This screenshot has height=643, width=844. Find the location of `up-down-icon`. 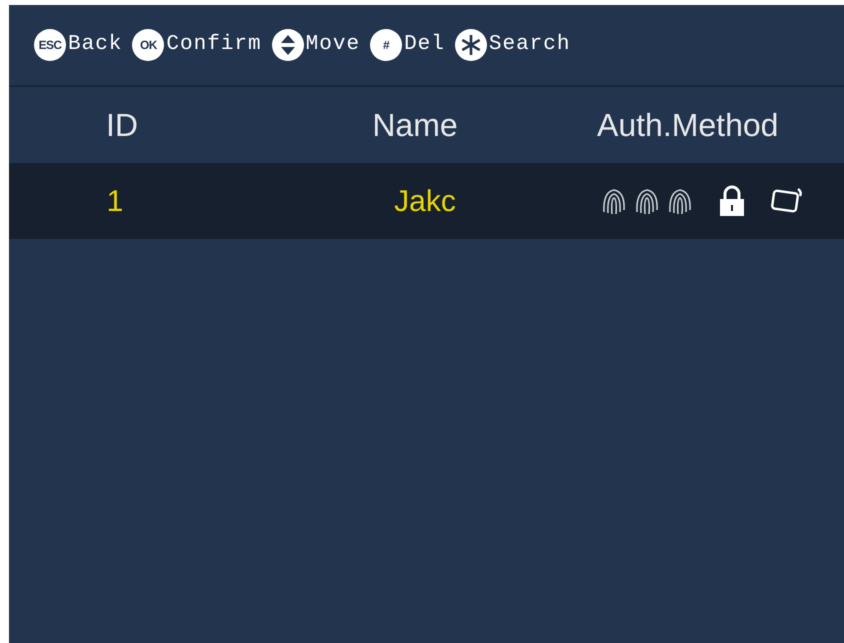

up-down-icon is located at coordinates (288, 45).